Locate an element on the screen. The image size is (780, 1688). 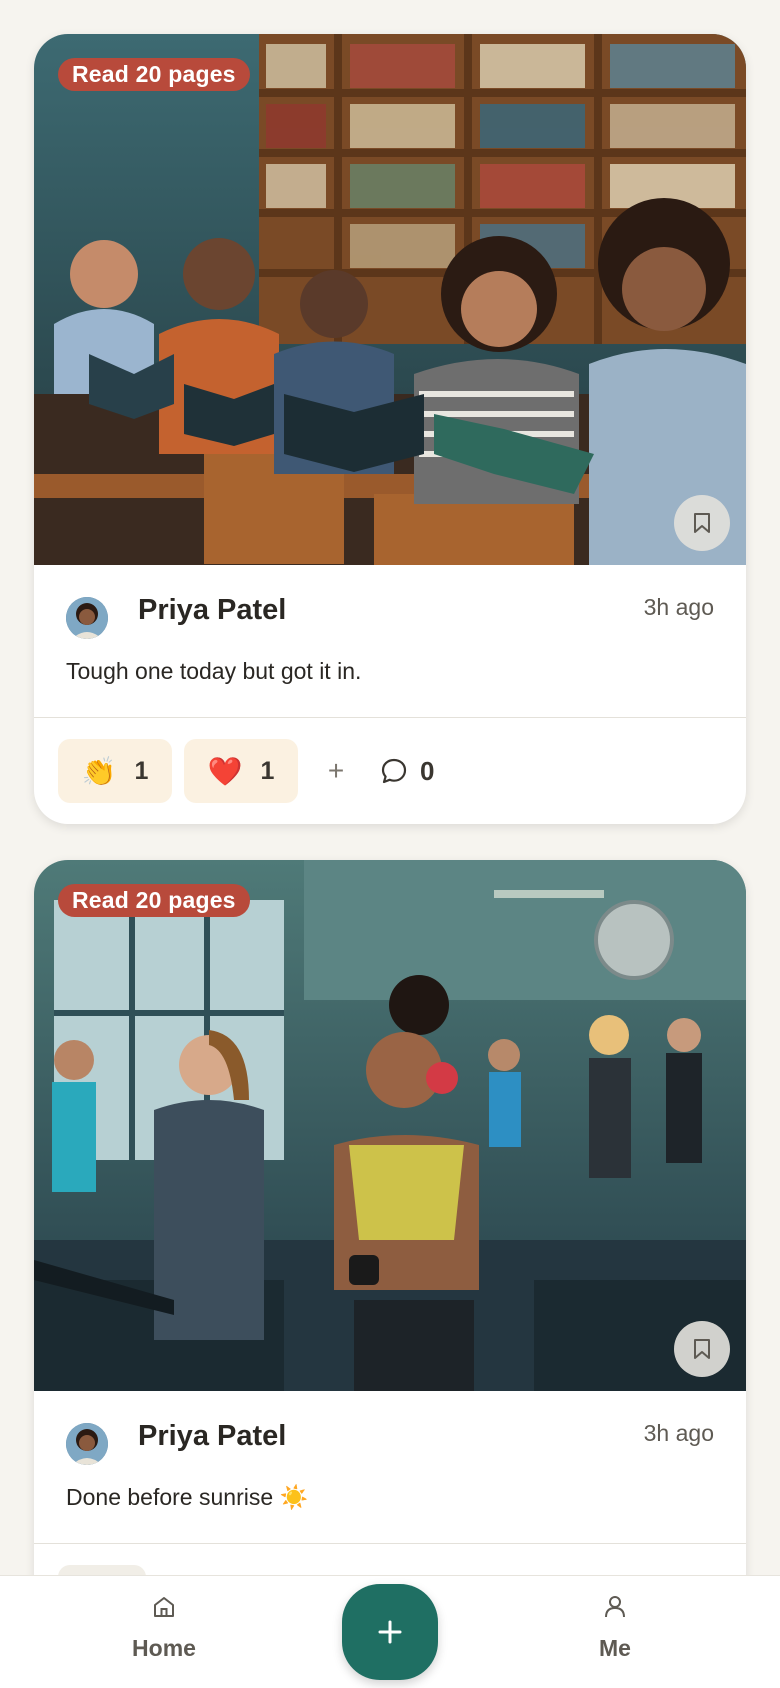
nav-home-label: Home is located at coordinates (164, 1648).